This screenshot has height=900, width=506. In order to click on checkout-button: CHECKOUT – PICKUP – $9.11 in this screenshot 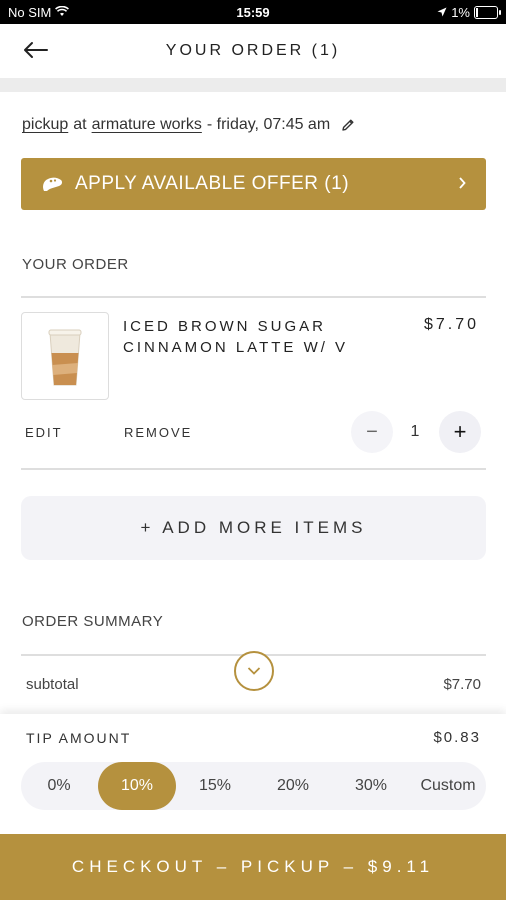, I will do `click(253, 867)`.